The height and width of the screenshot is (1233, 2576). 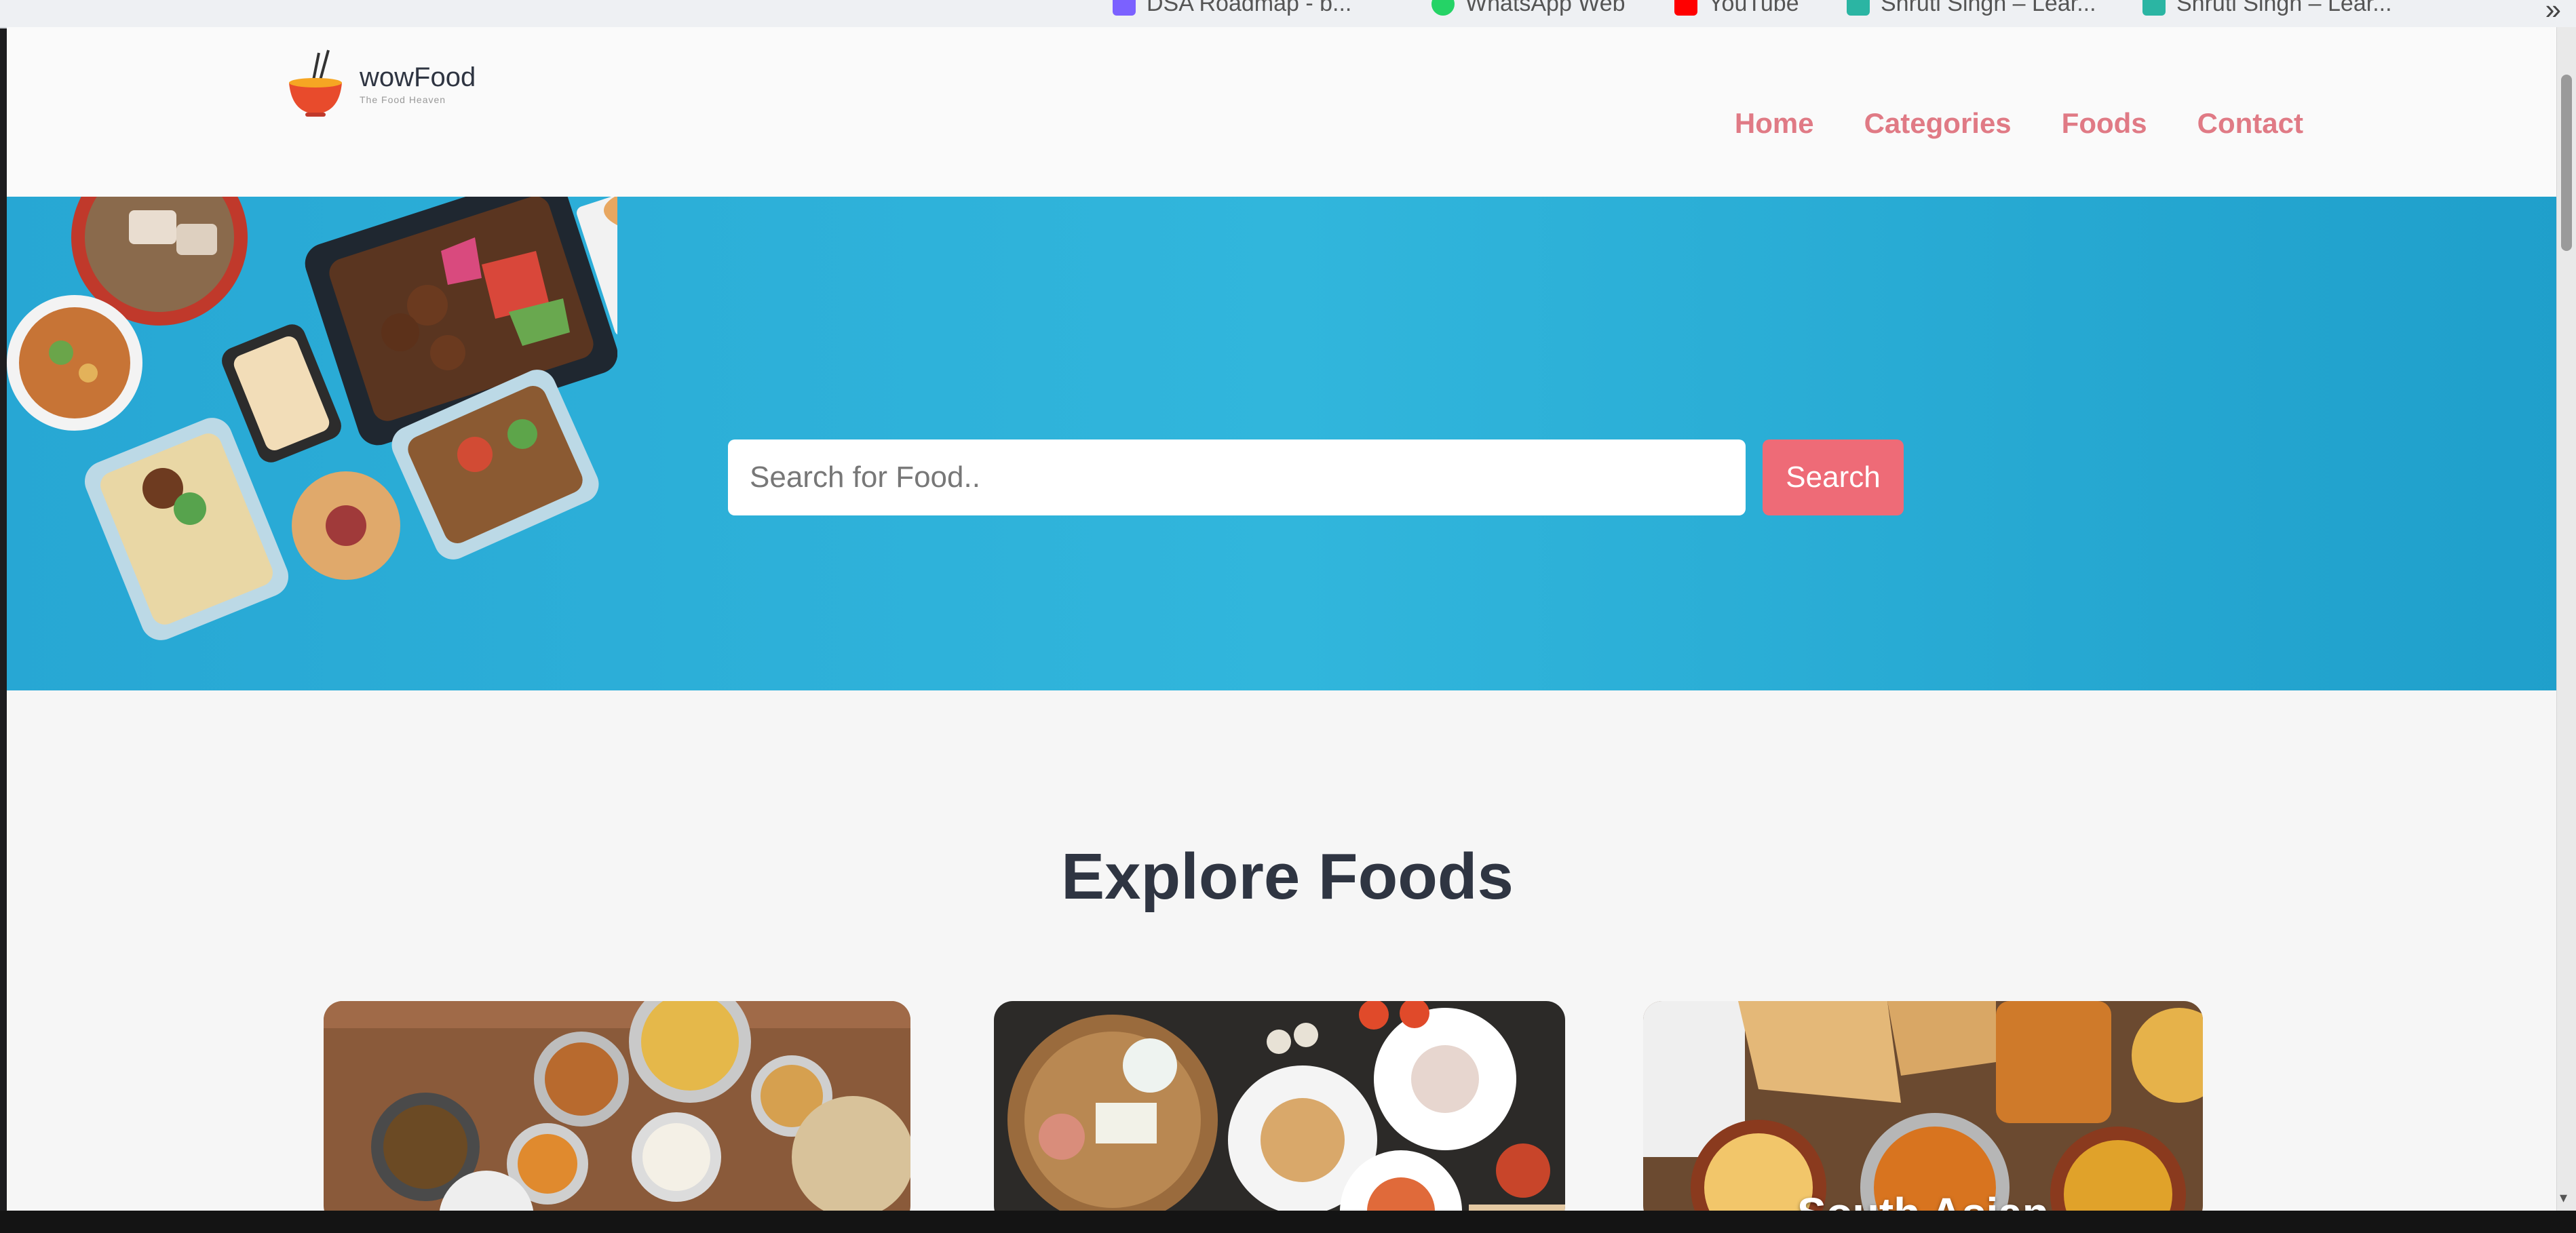 I want to click on vertical-scrollbar: ▾, so click(x=2566, y=619).